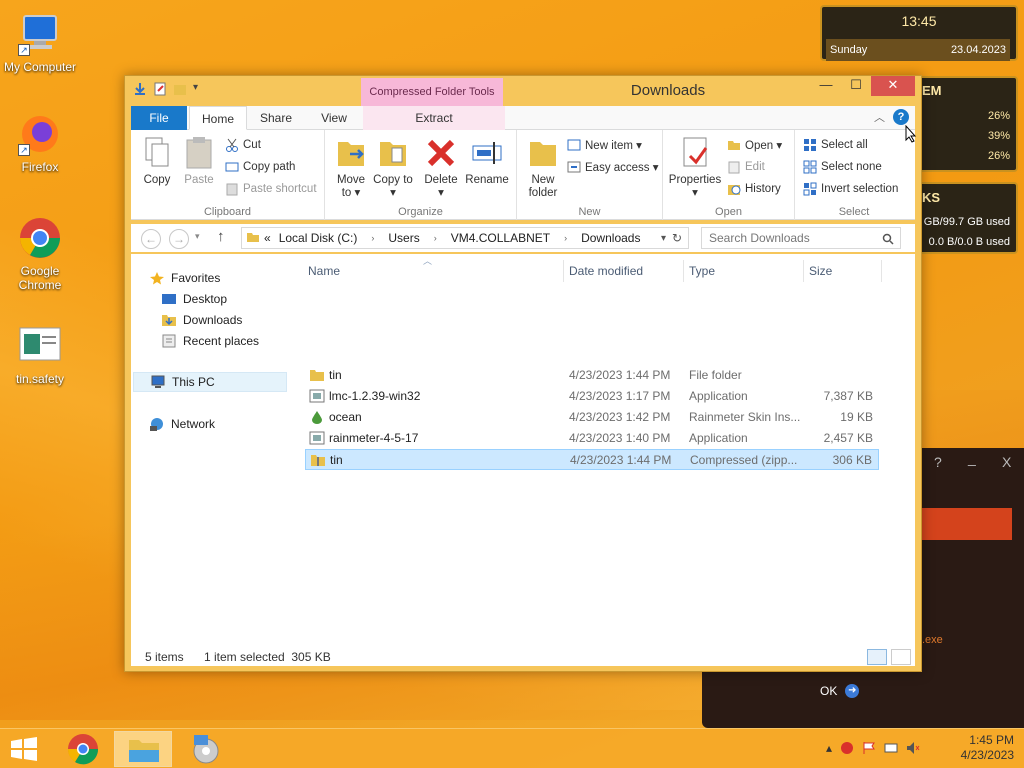  I want to click on breadcrumb-downloads: Downloads, so click(610, 238).